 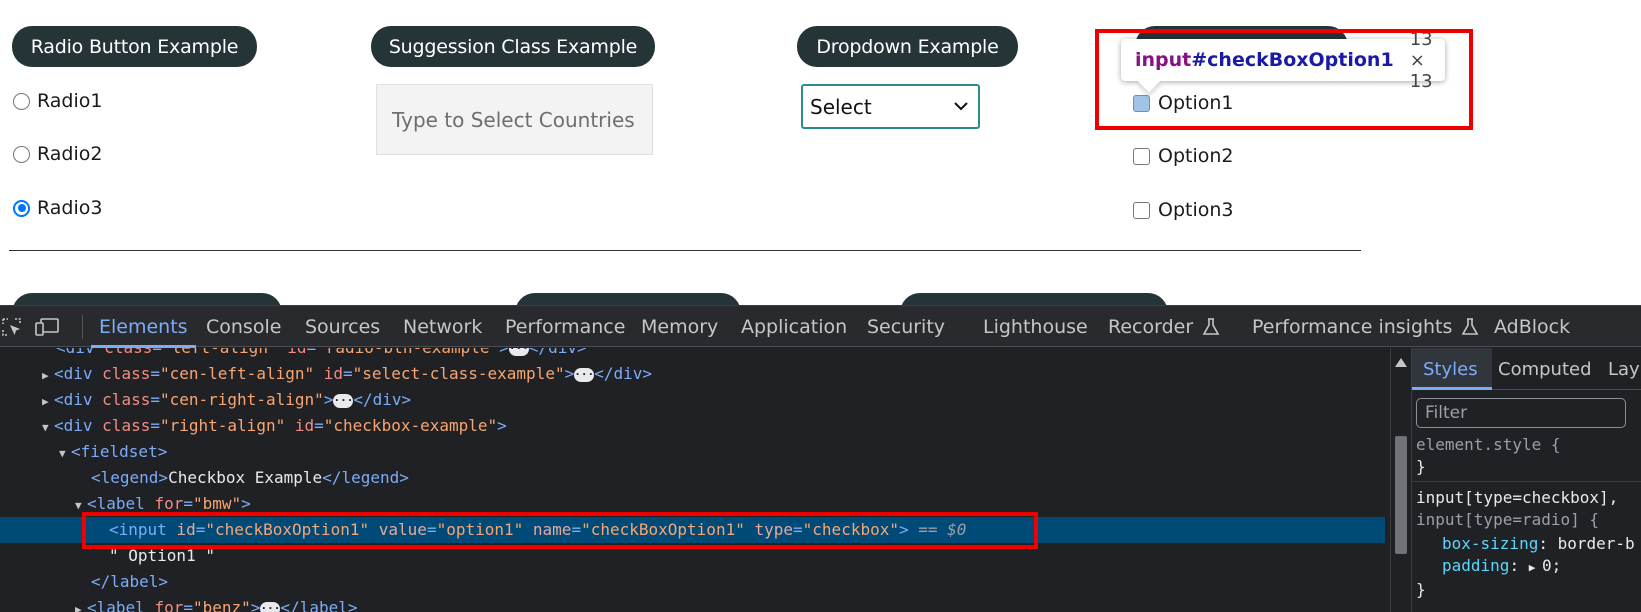 What do you see at coordinates (692, 478) in the screenshot?
I see `dom-line-legend: <legend>Checkbox Example</legend>` at bounding box center [692, 478].